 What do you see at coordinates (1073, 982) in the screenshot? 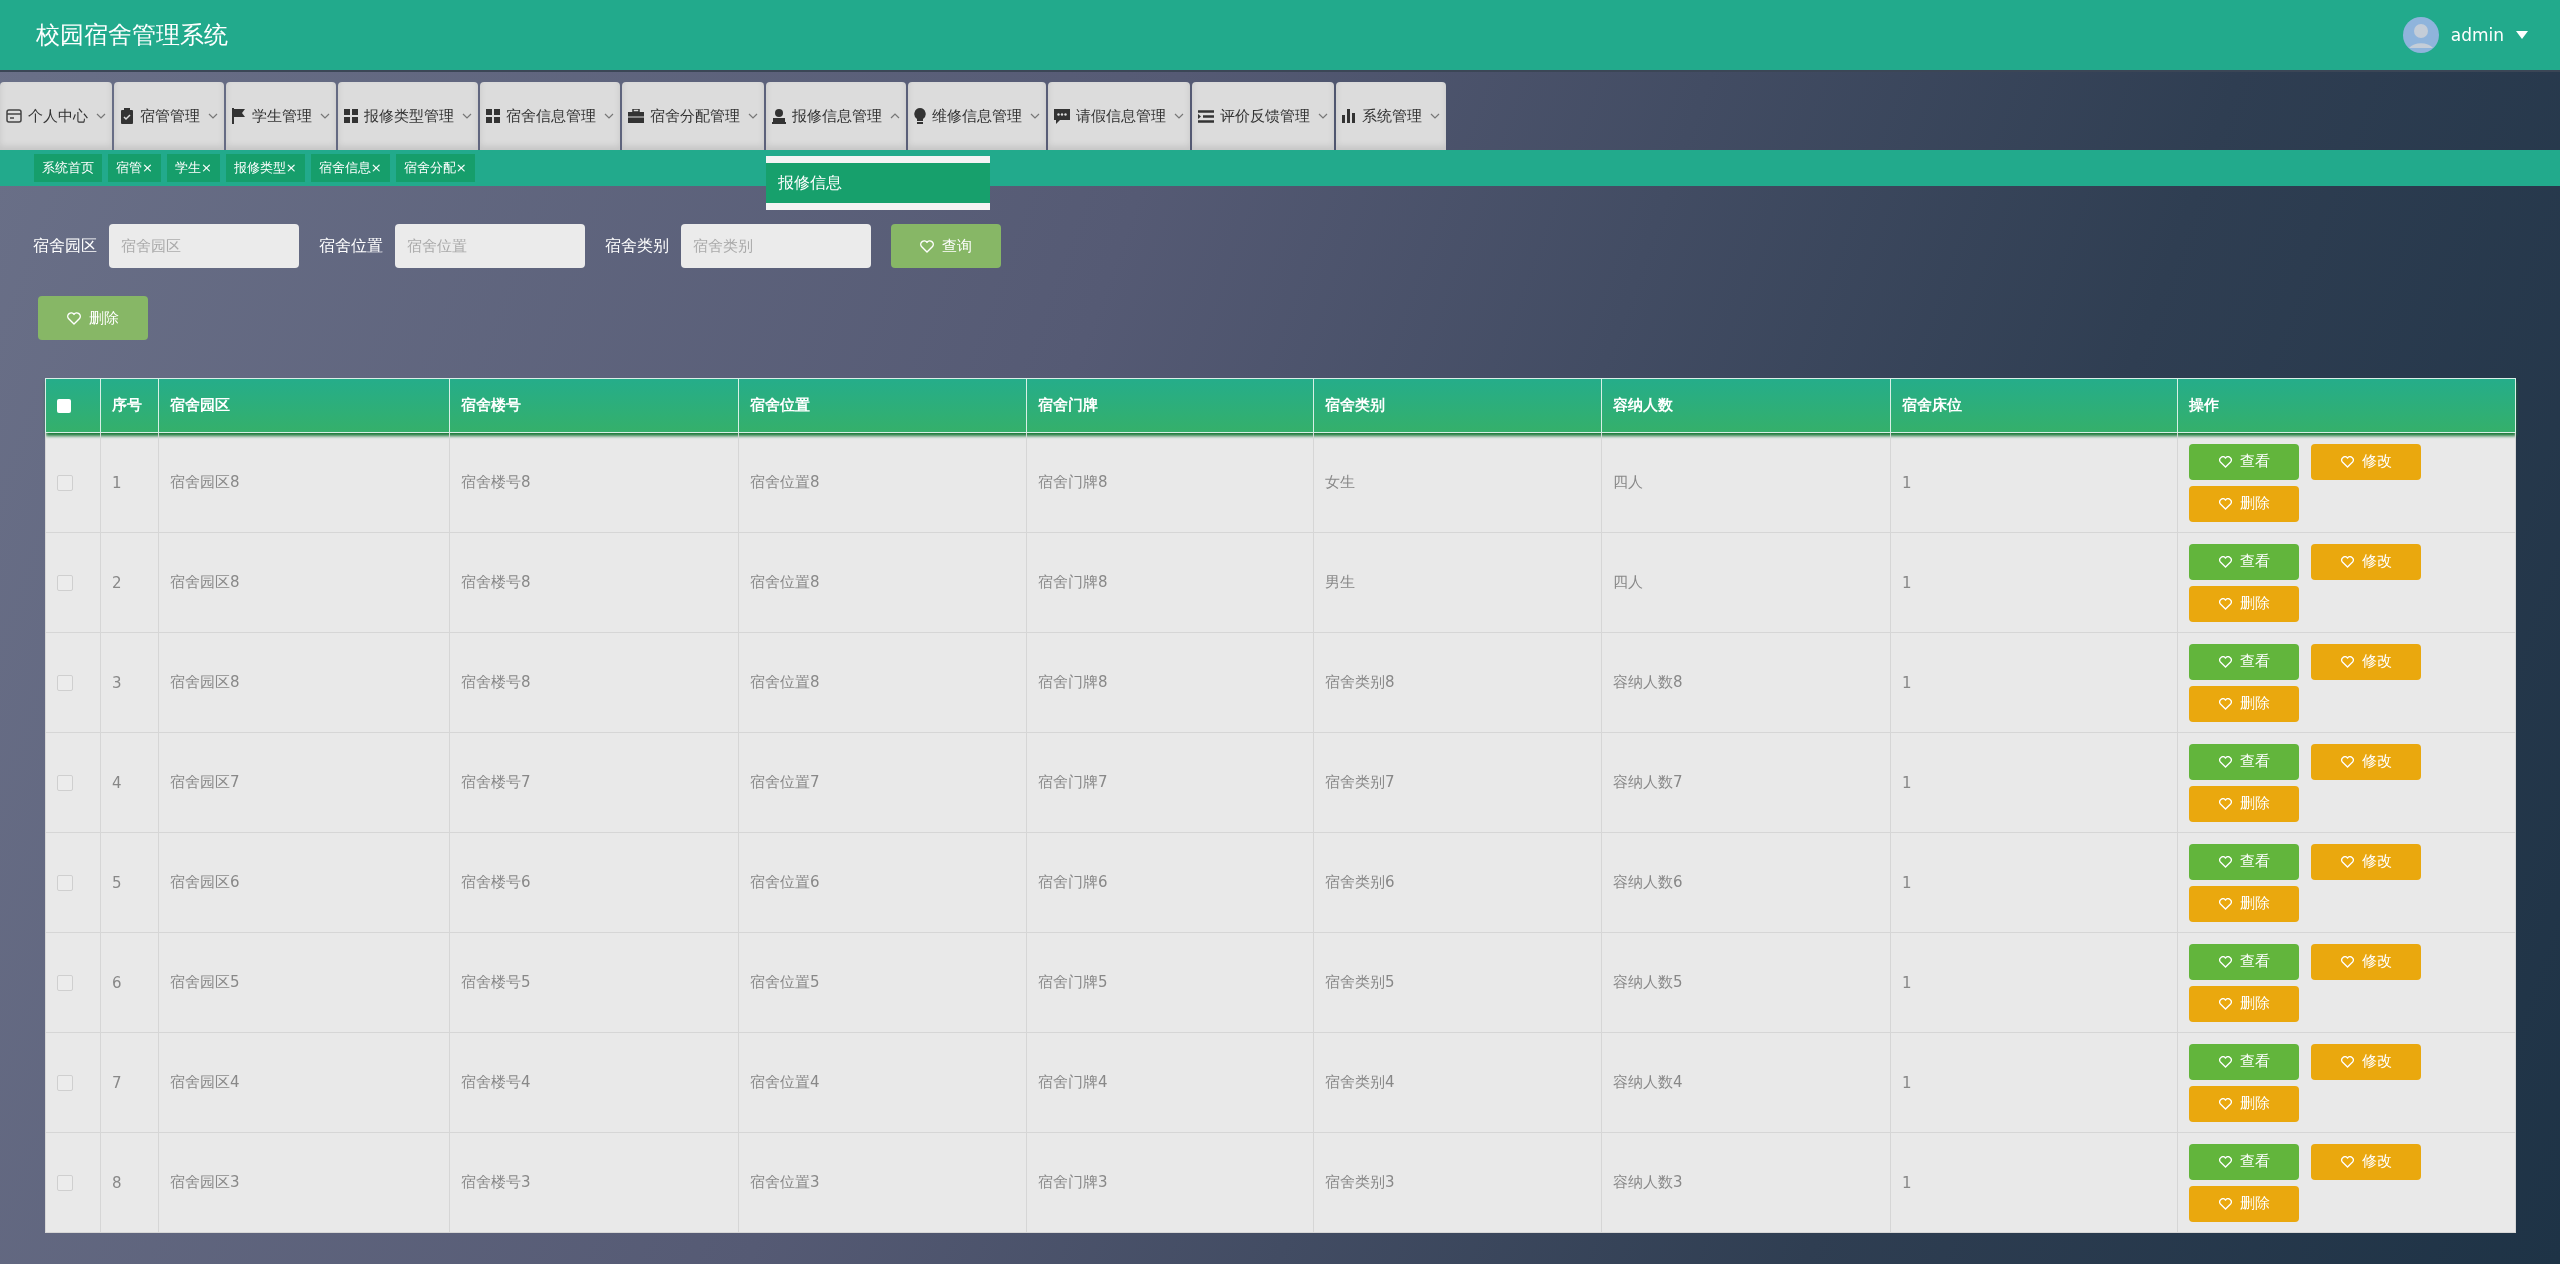
I see `table-cell: 宿舍门牌5` at bounding box center [1073, 982].